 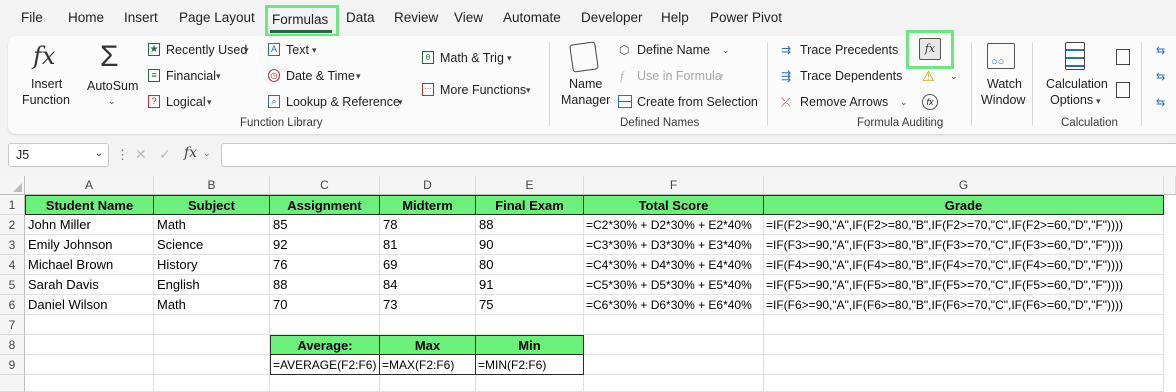 I want to click on header-cell-student-name: Student Name, so click(x=89, y=205).